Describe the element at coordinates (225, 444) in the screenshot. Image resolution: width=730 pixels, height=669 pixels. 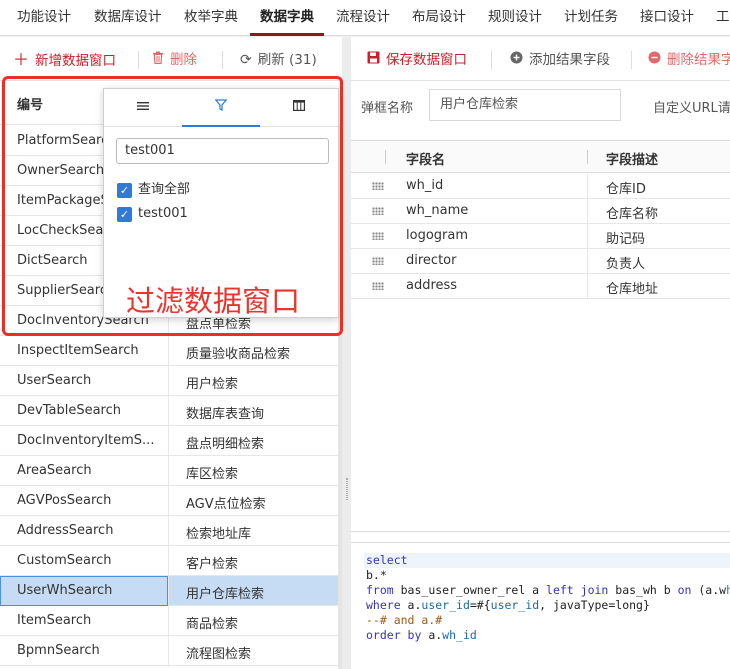
I see `list-item-name: 盘点明细检索` at that location.